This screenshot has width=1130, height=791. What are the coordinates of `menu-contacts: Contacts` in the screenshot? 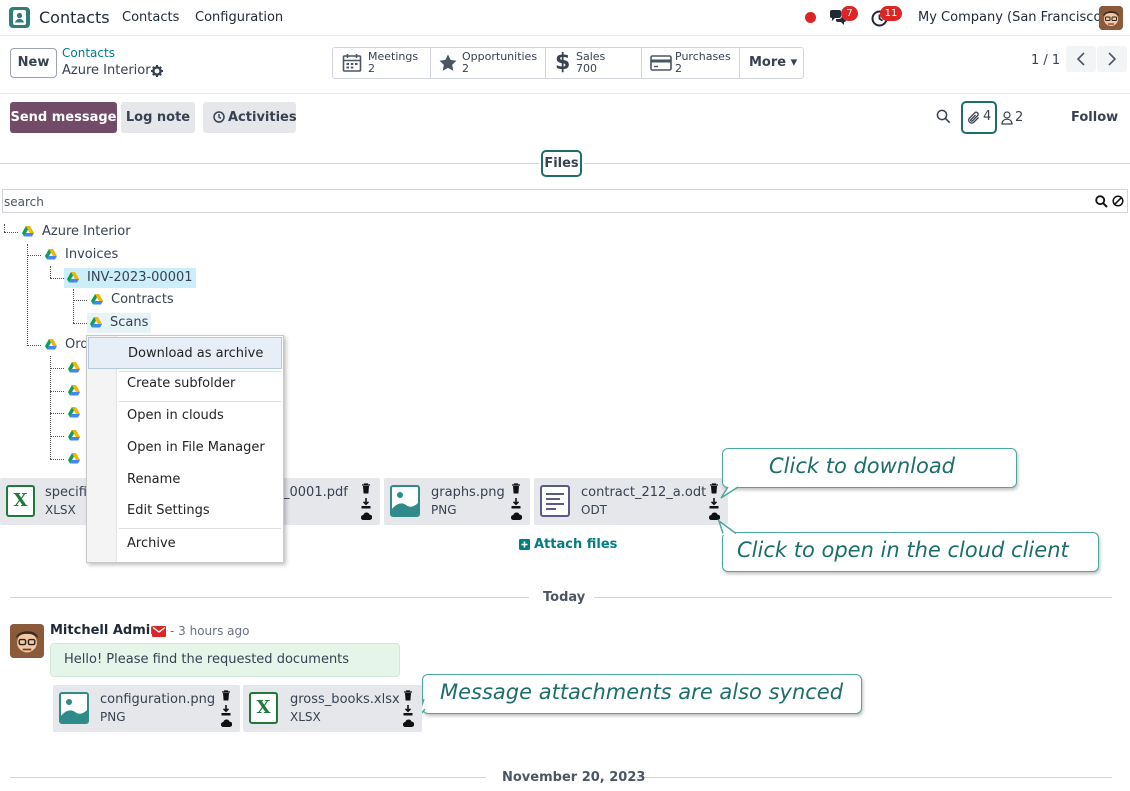 It's located at (150, 17).